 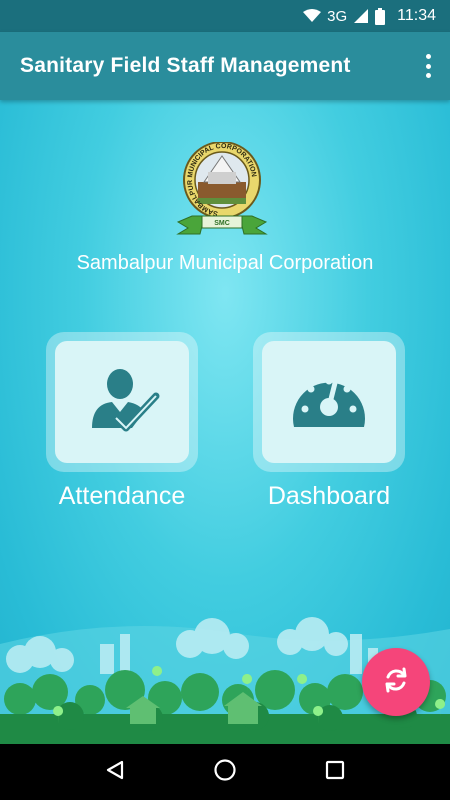 I want to click on signal-icon, so click(x=361, y=16).